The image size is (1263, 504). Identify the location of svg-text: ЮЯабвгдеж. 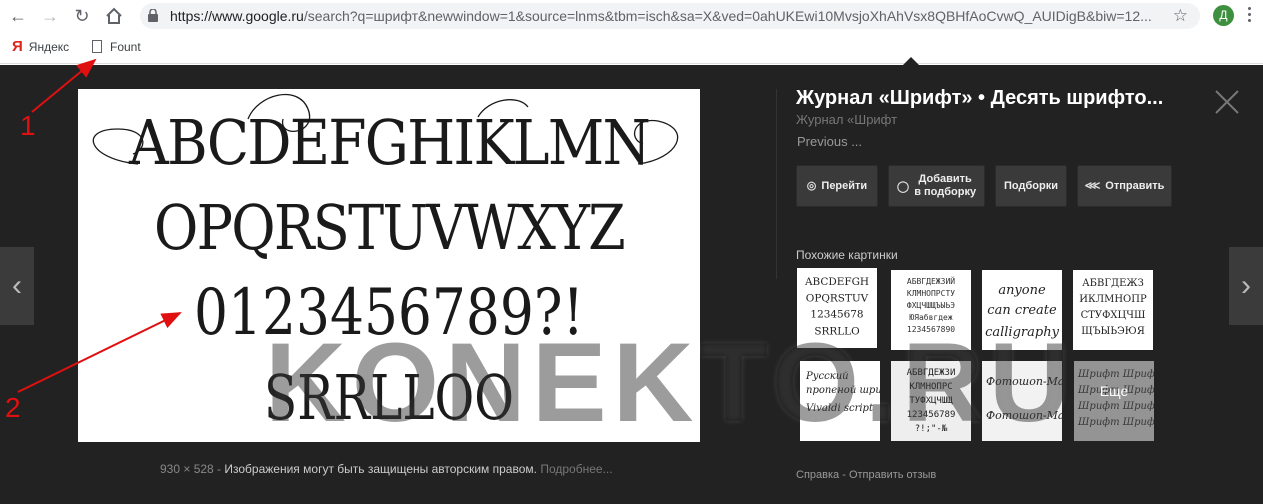
(931, 317).